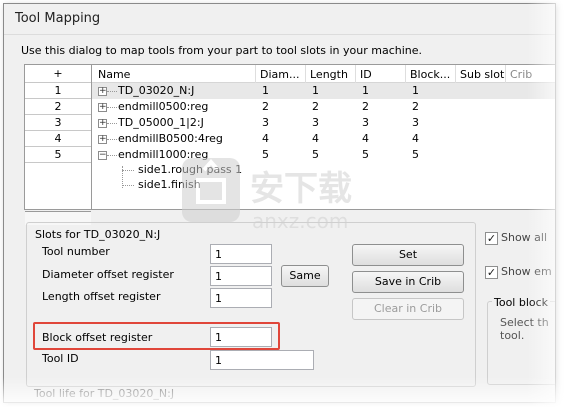 Image resolution: width=567 pixels, height=407 pixels. Describe the element at coordinates (415, 138) in the screenshot. I see `tool-block: 4` at that location.